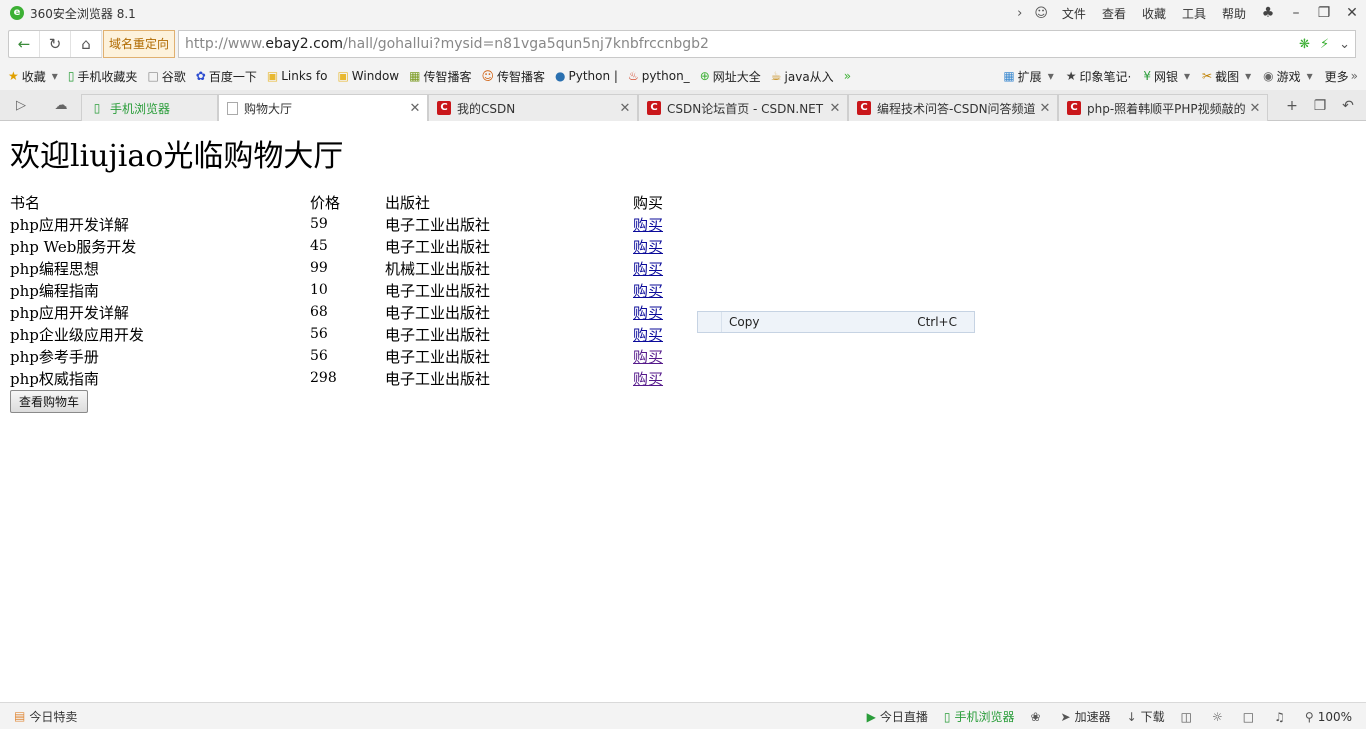  What do you see at coordinates (97, 108) in the screenshot?
I see `phone-icon: ▯` at bounding box center [97, 108].